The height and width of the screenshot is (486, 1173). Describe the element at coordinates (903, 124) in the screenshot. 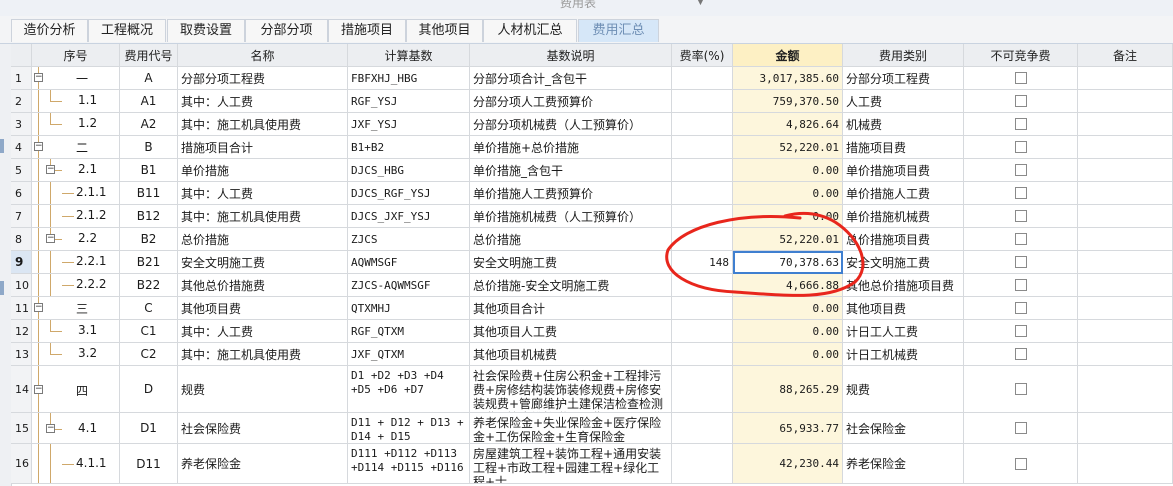

I see `fee-type: 机械费` at that location.